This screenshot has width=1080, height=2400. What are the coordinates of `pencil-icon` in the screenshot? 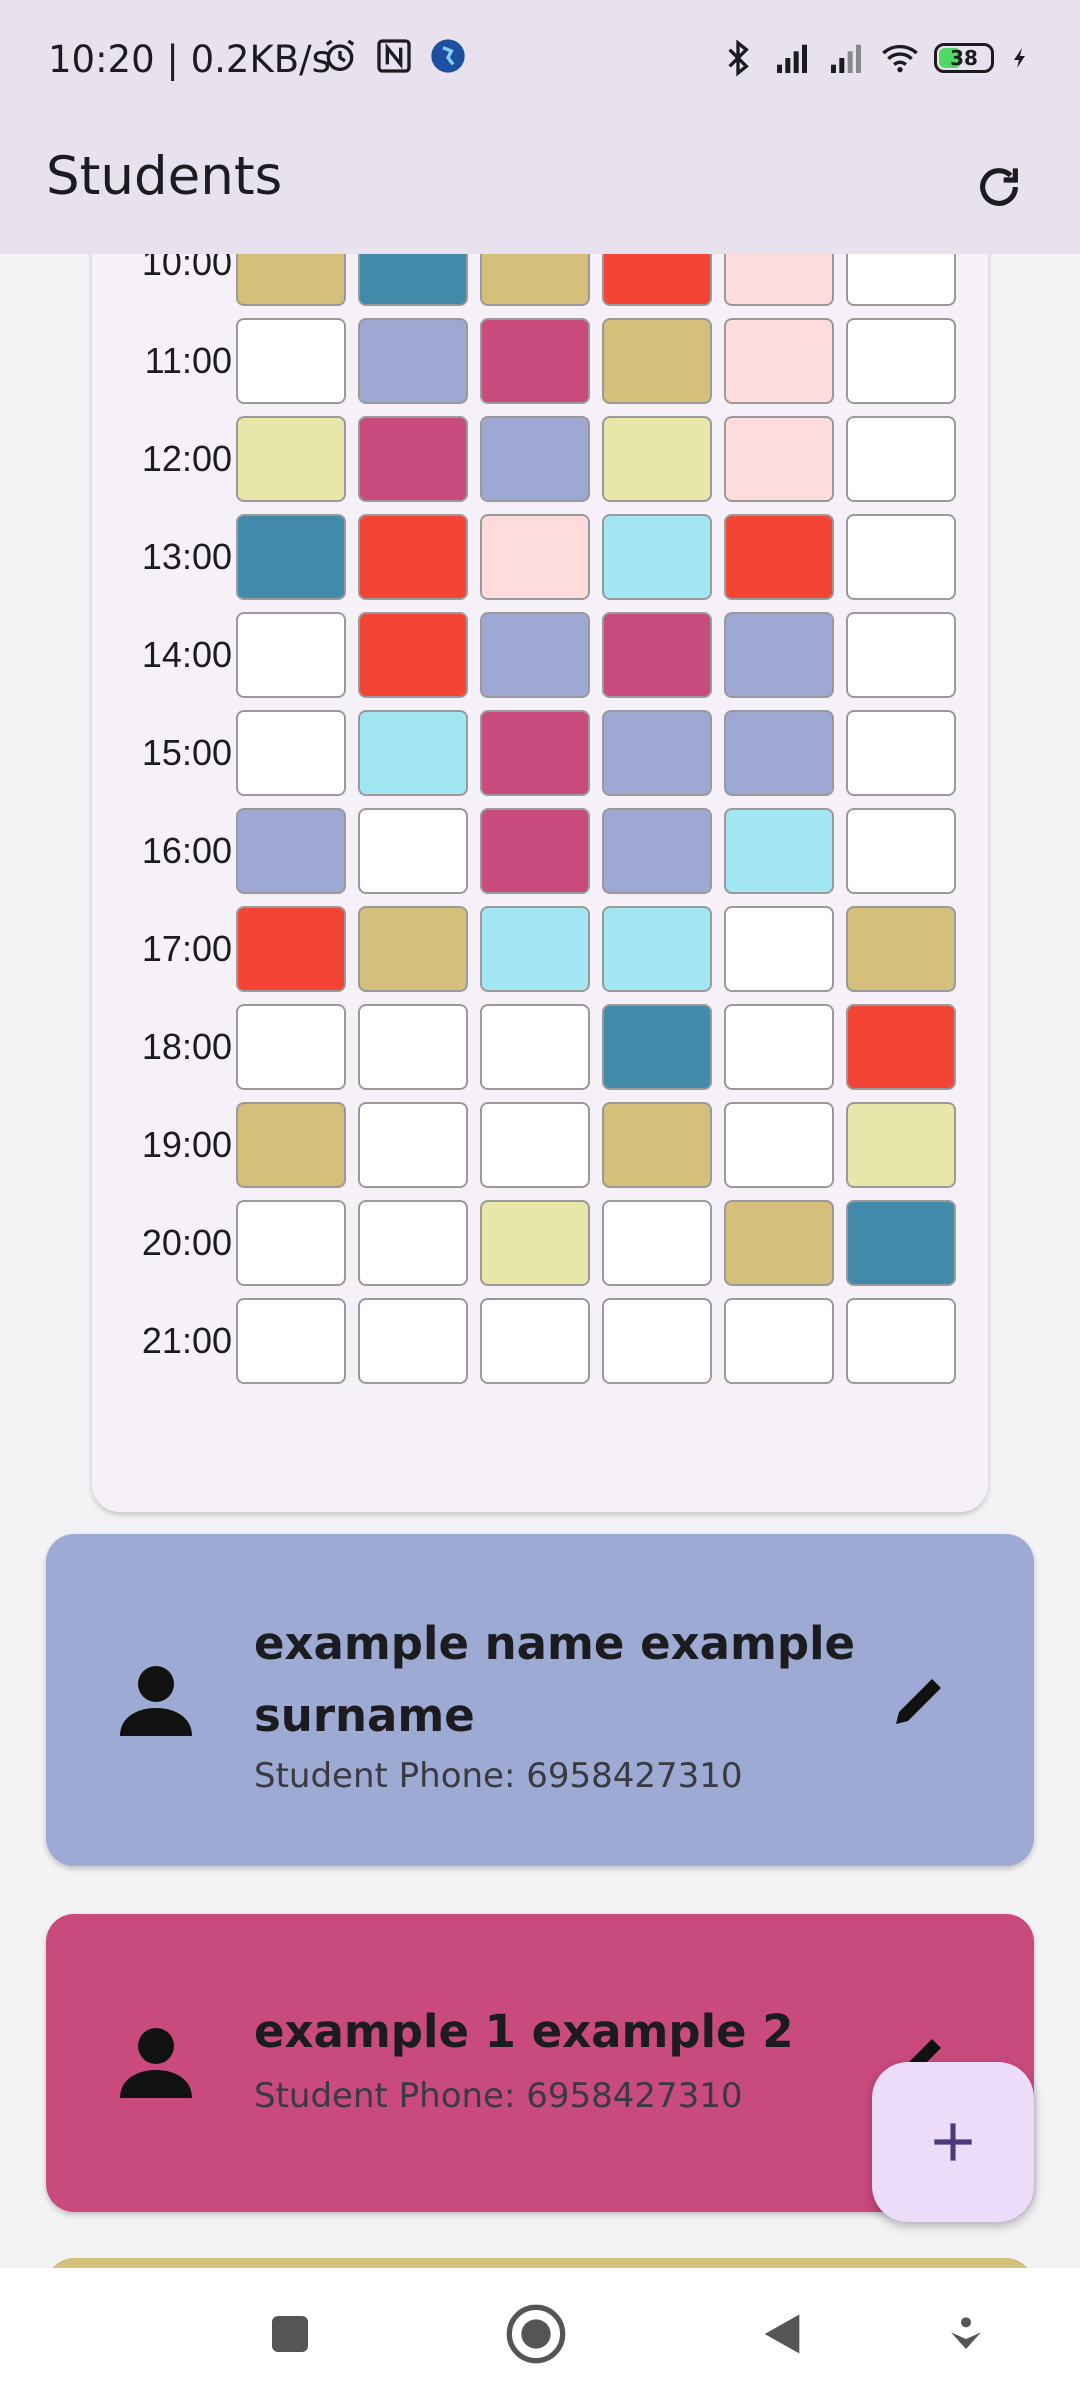 It's located at (918, 1701).